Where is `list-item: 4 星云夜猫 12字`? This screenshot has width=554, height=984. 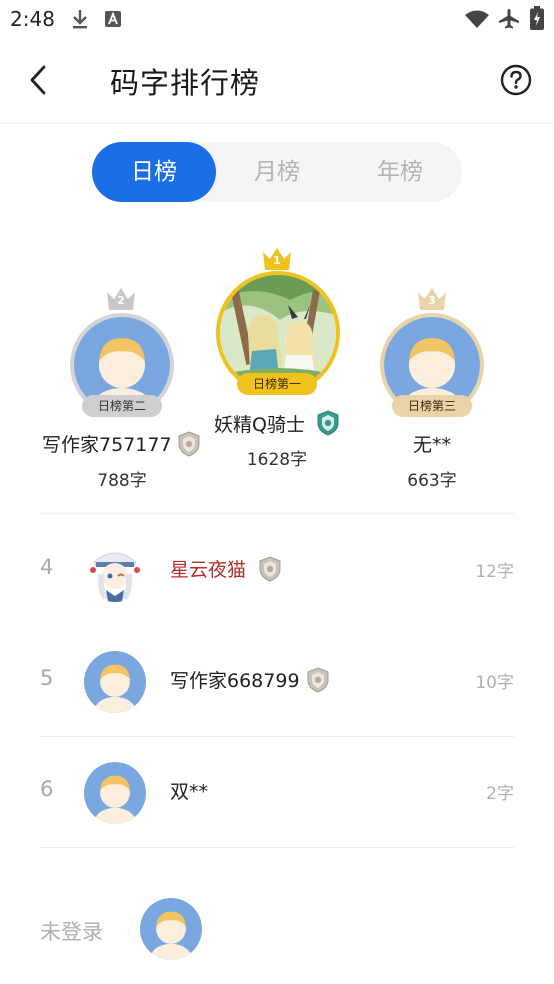
list-item: 4 星云夜猫 12字 is located at coordinates (277, 570).